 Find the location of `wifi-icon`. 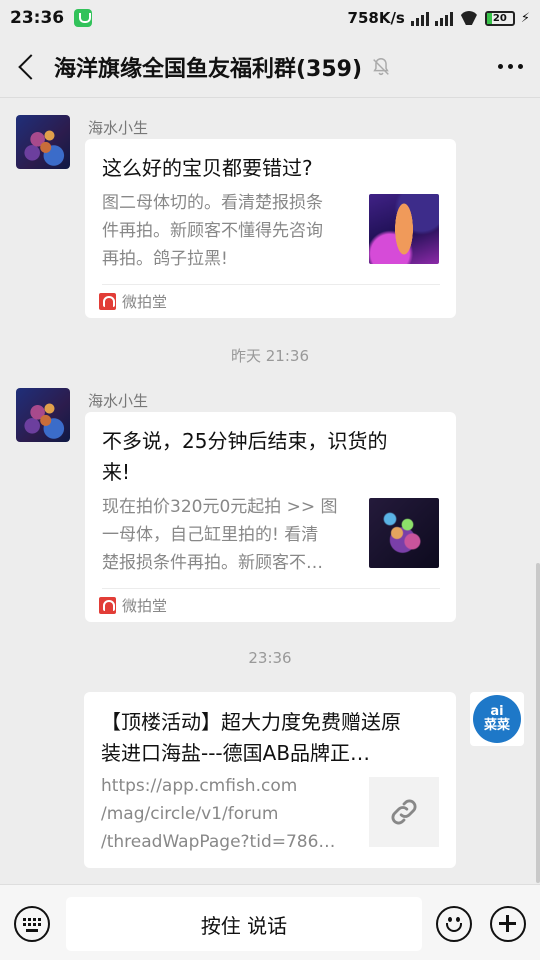

wifi-icon is located at coordinates (469, 18).